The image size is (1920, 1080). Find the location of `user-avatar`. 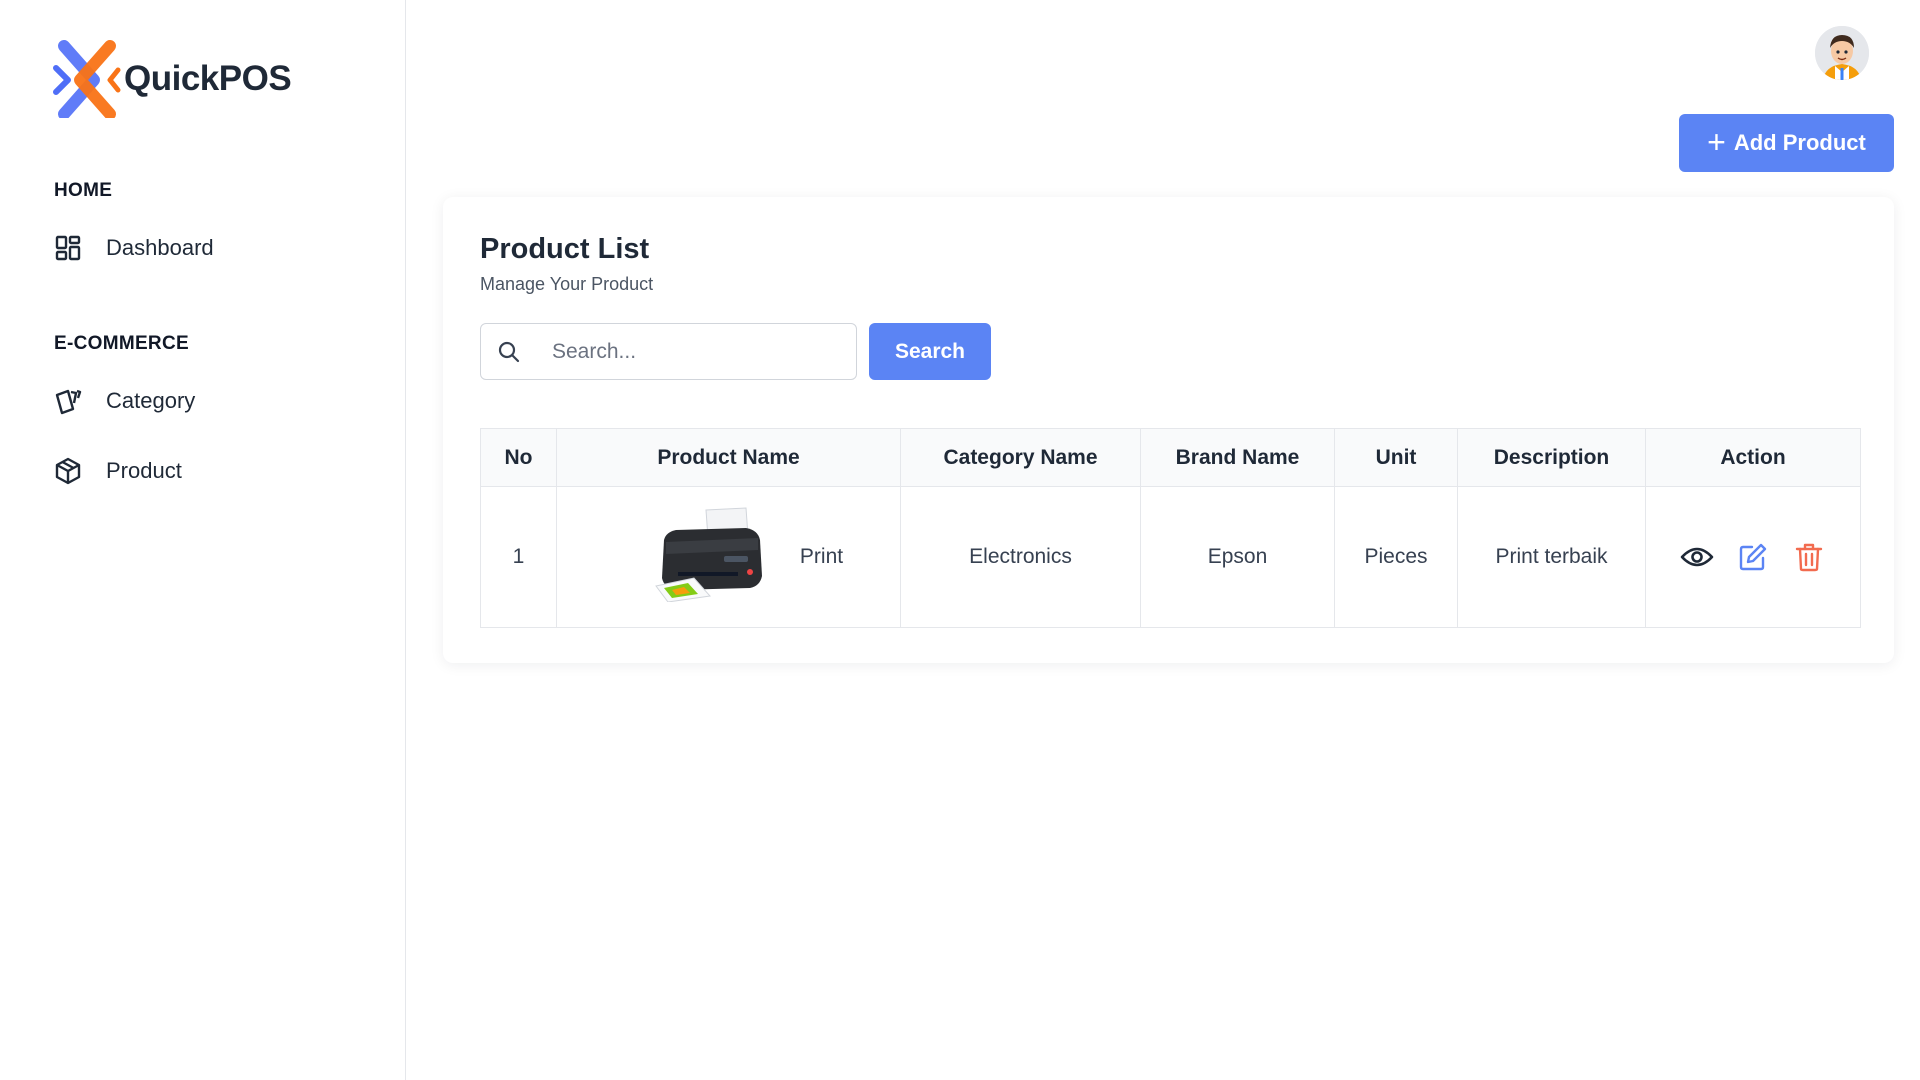

user-avatar is located at coordinates (1842, 53).